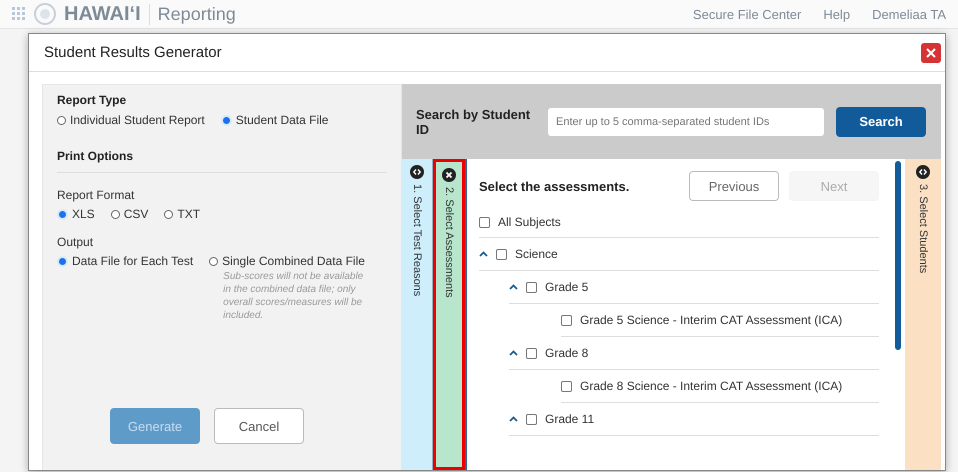 The image size is (958, 472). What do you see at coordinates (686, 122) in the screenshot?
I see `student-id-field: Enter up to 5 comma-separated student IDs` at bounding box center [686, 122].